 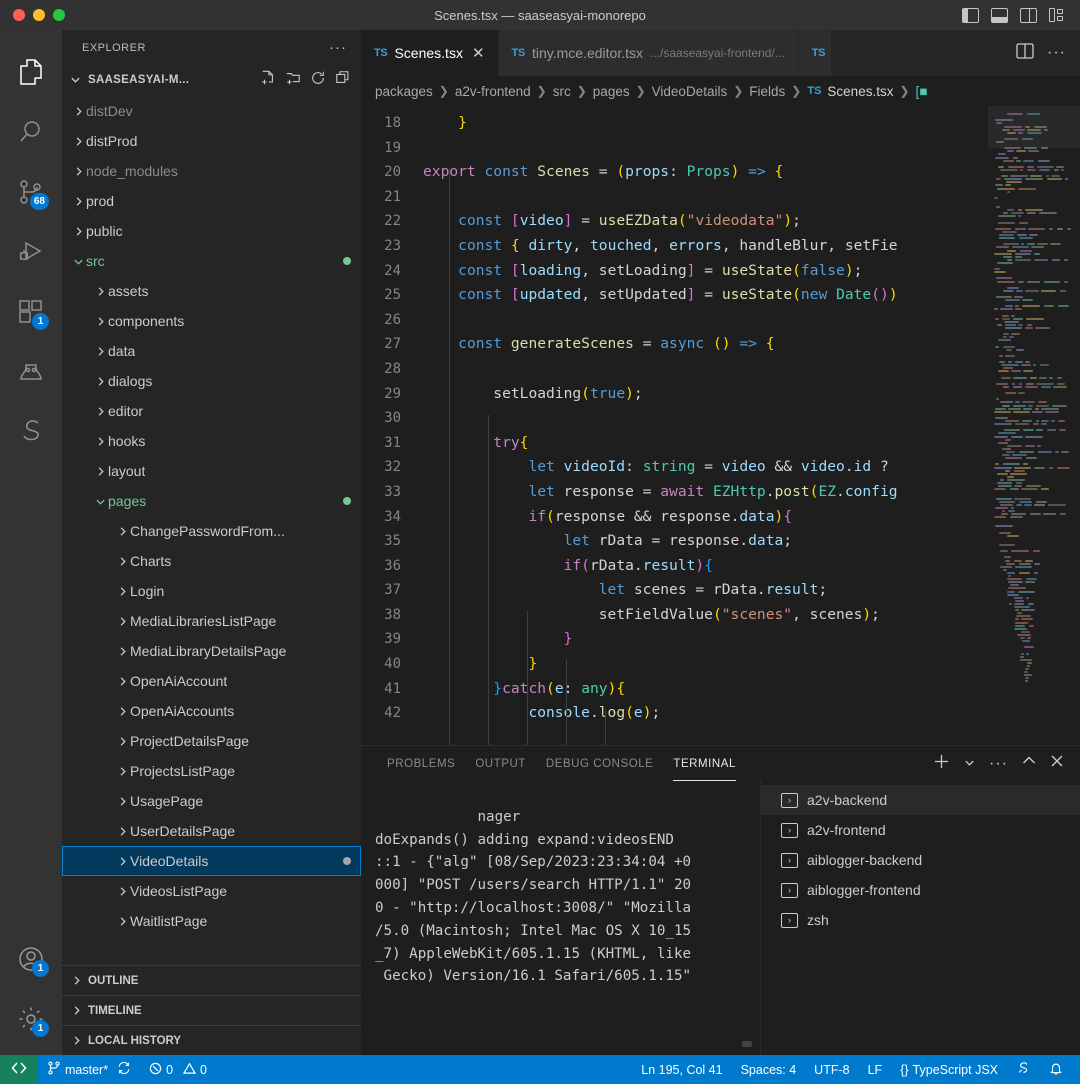 I want to click on tree-item-userdetailspage: UserDetailsPage, so click(x=211, y=831).